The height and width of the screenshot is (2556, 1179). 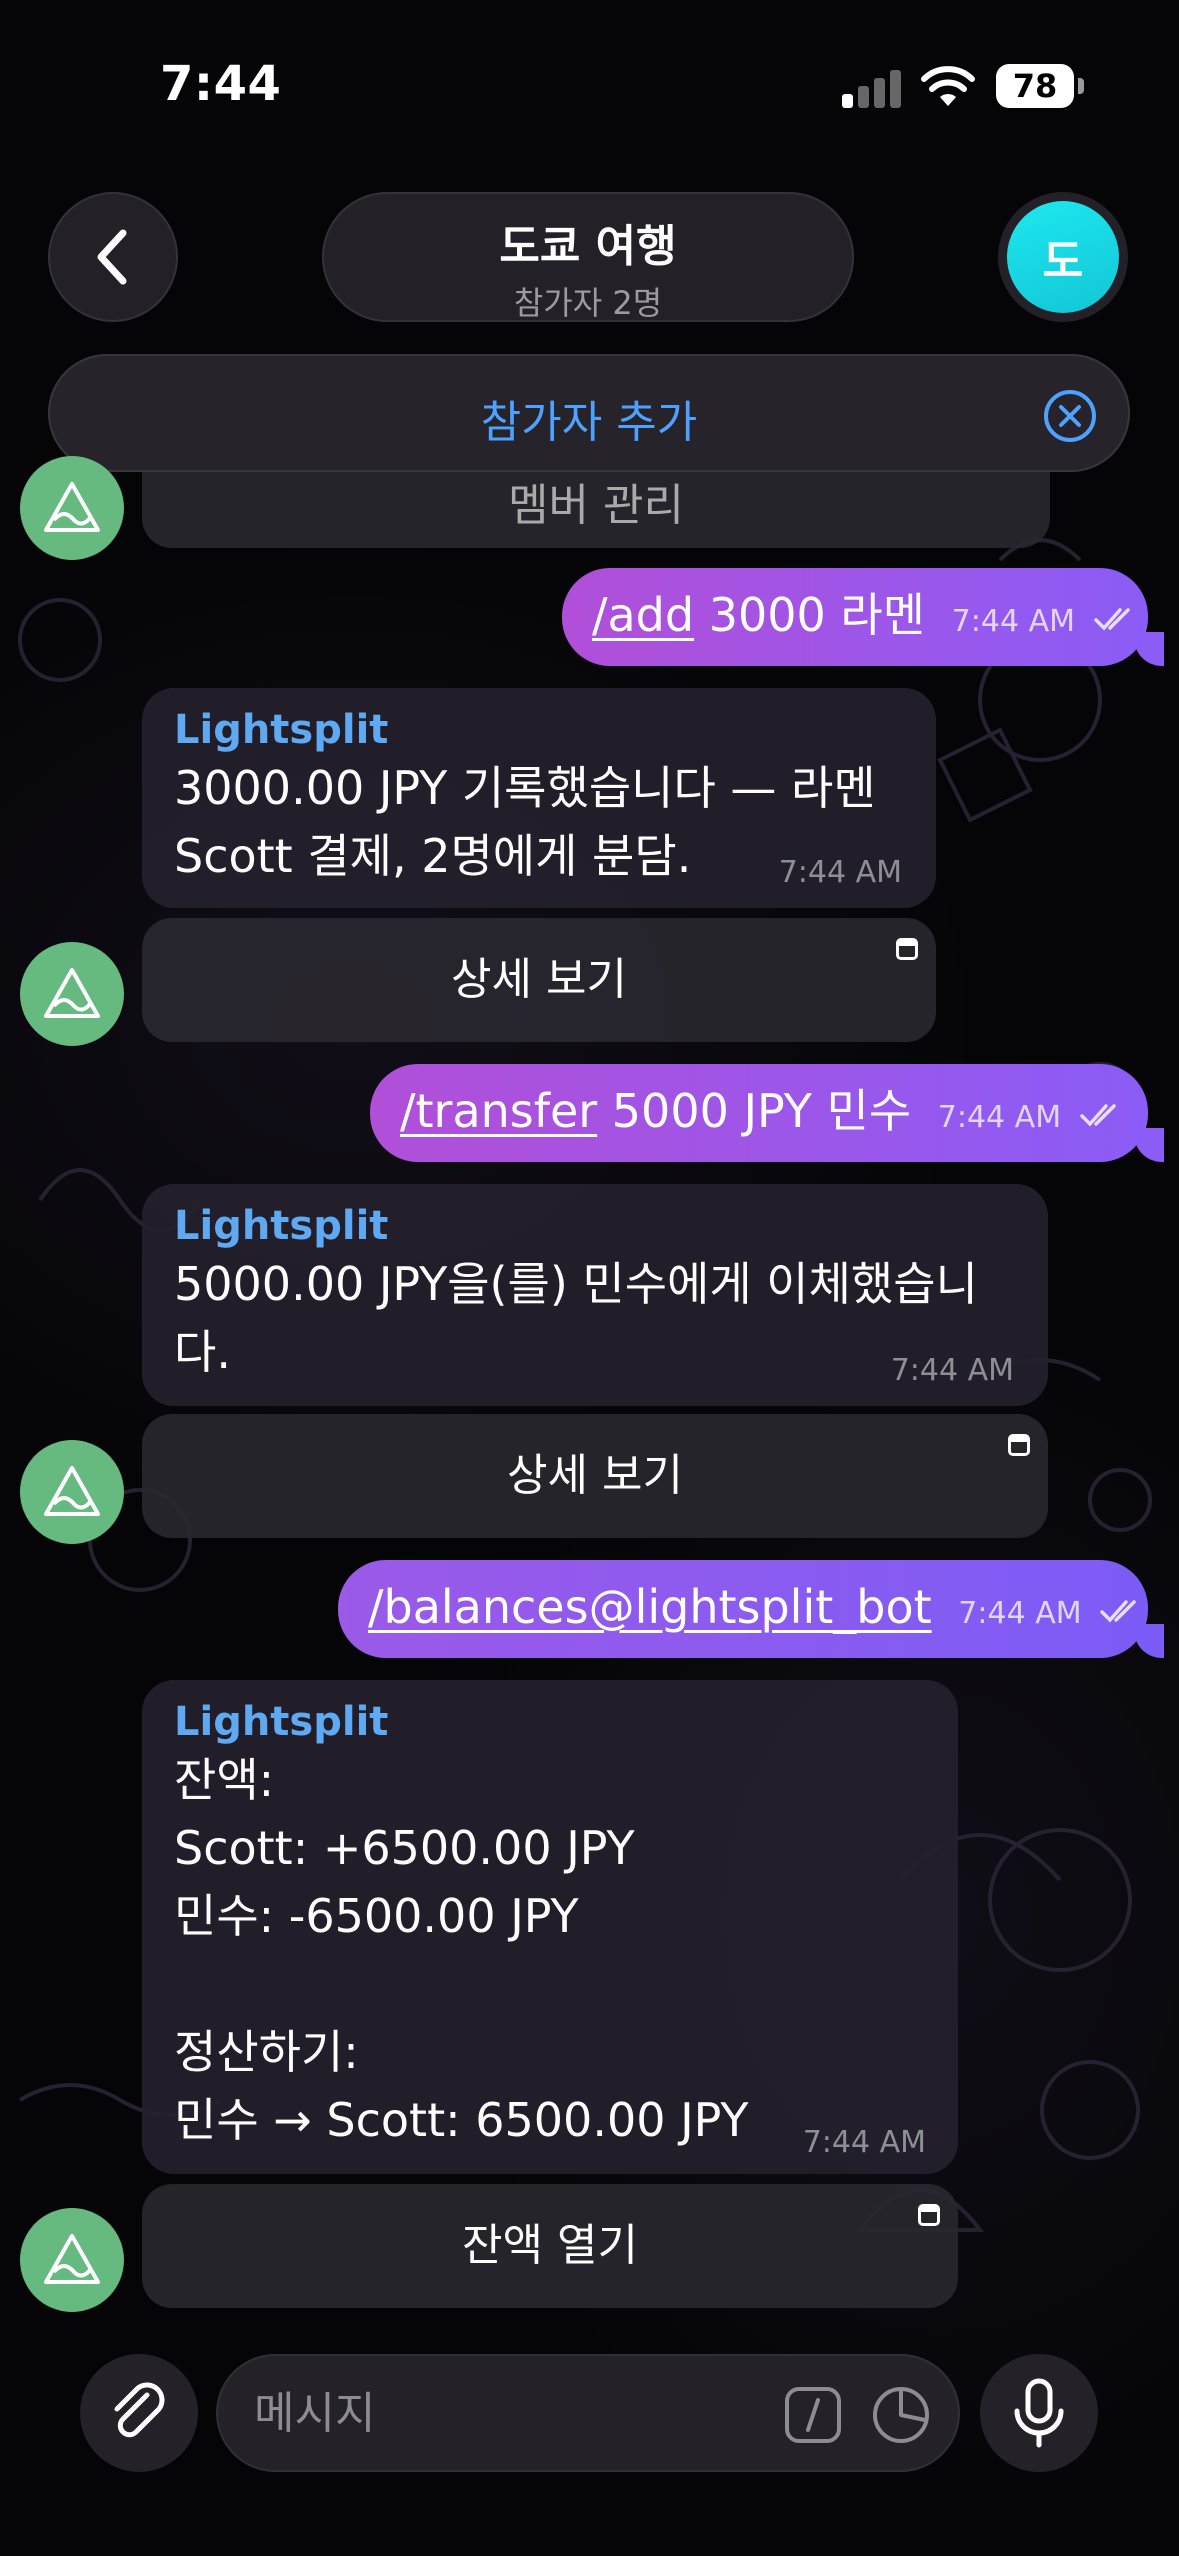 What do you see at coordinates (498, 1111) in the screenshot?
I see `command-link: /transfer` at bounding box center [498, 1111].